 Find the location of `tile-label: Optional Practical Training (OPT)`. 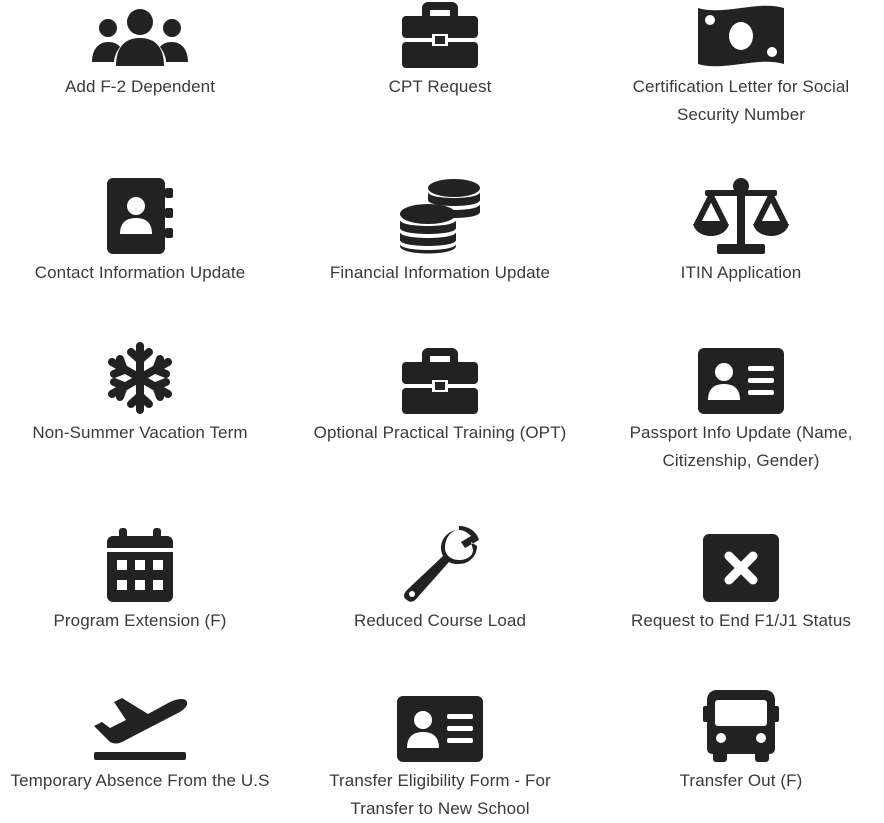

tile-label: Optional Practical Training (OPT) is located at coordinates (440, 432).